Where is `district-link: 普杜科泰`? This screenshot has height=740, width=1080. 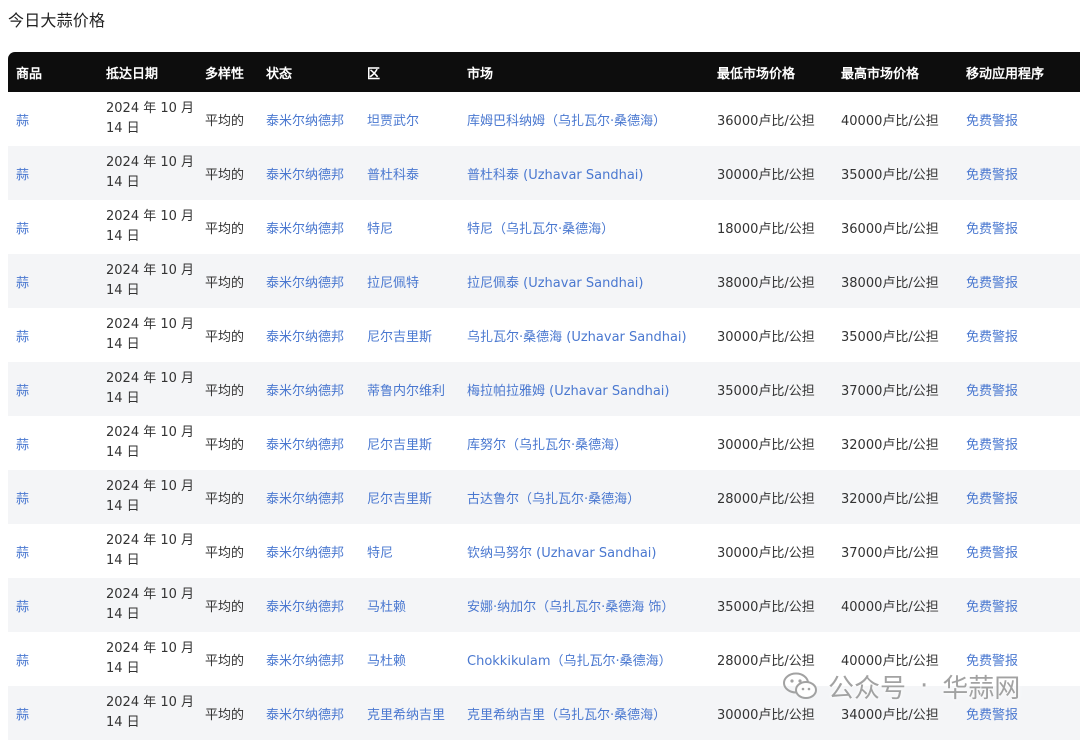
district-link: 普杜科泰 is located at coordinates (393, 175).